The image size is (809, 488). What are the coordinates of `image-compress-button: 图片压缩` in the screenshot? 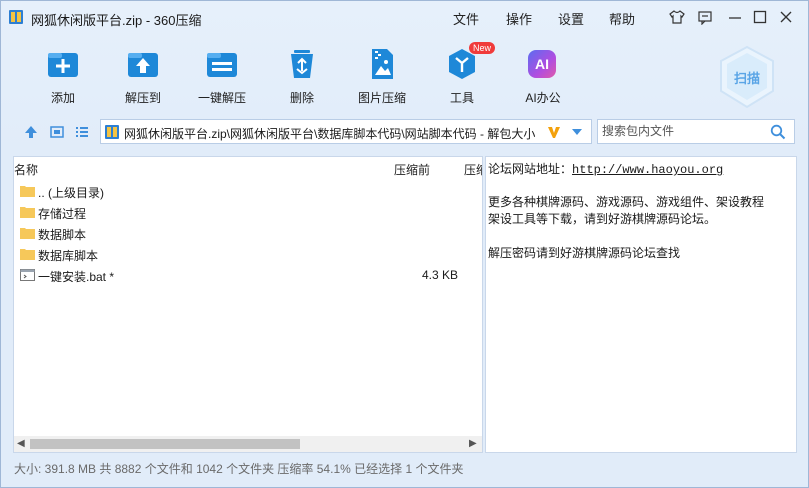 It's located at (382, 77).